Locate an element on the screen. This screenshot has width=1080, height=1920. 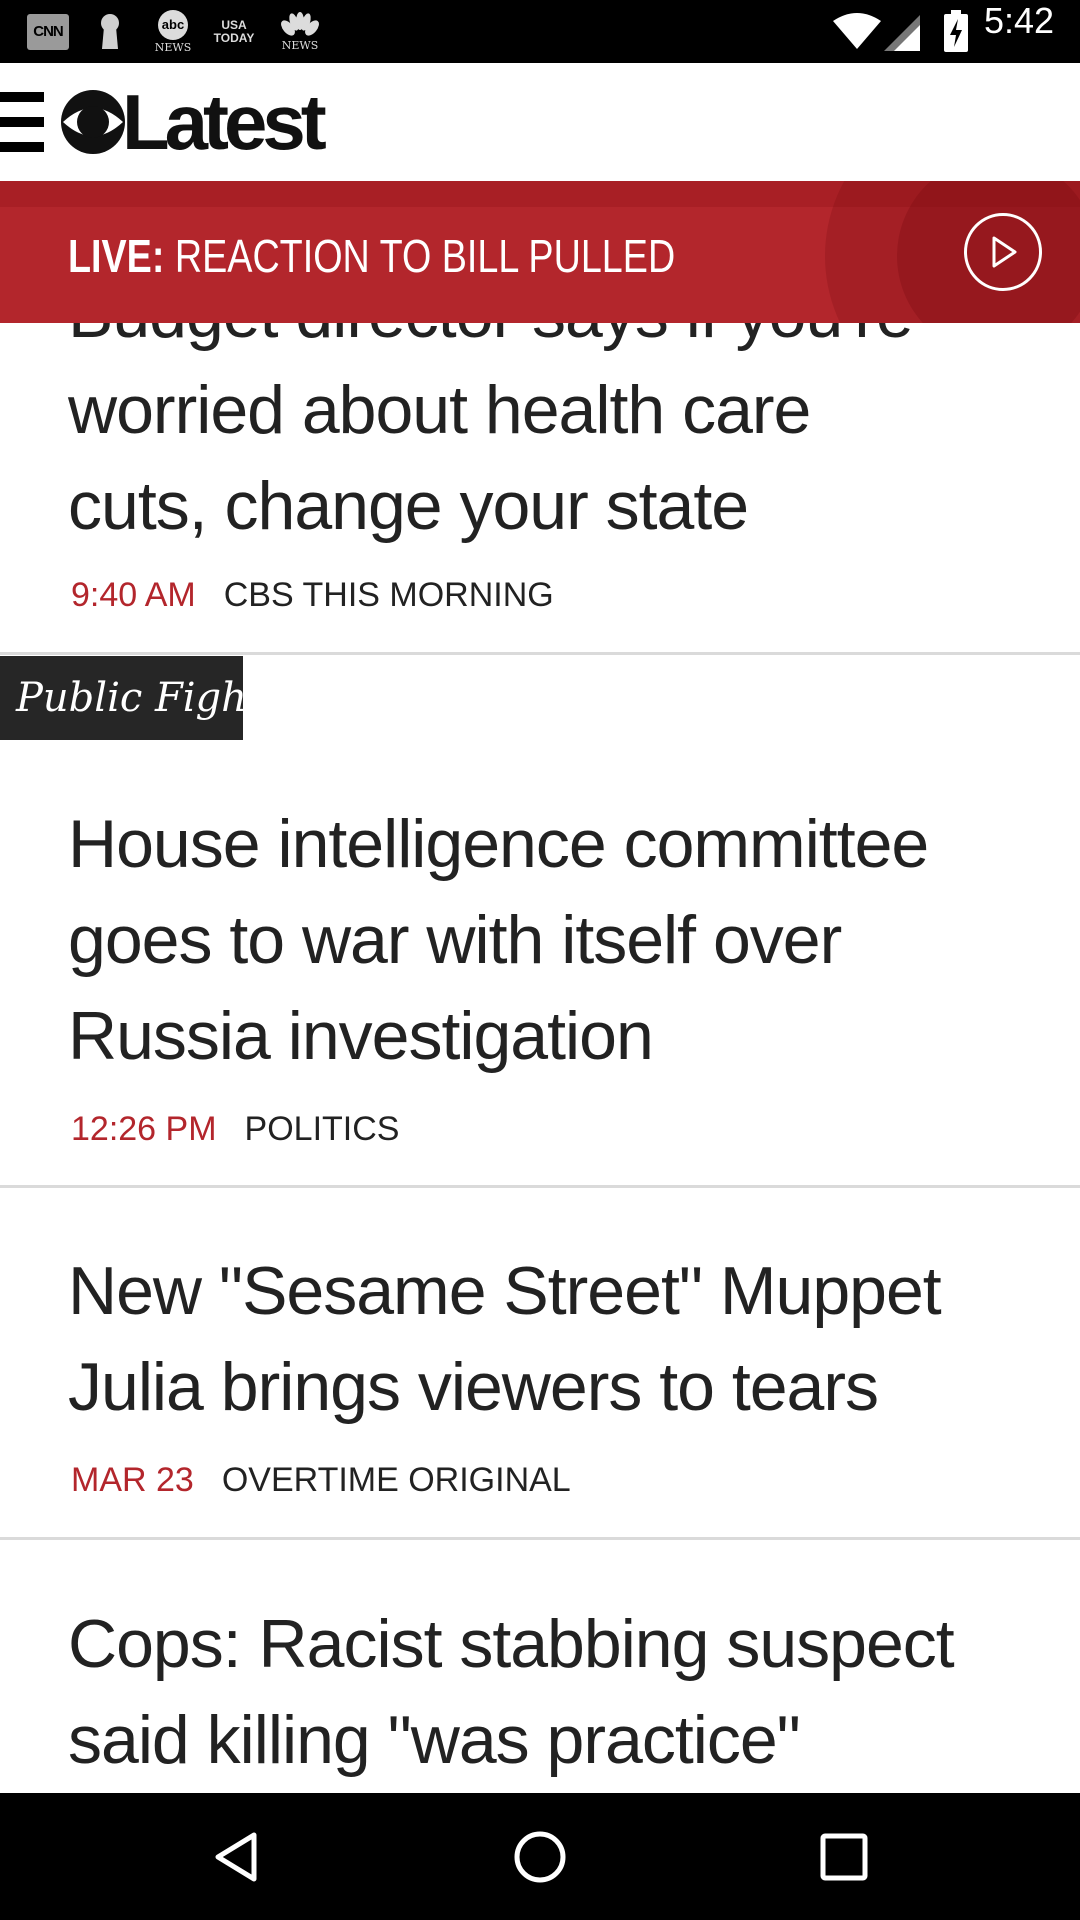
back-button is located at coordinates (236, 1857).